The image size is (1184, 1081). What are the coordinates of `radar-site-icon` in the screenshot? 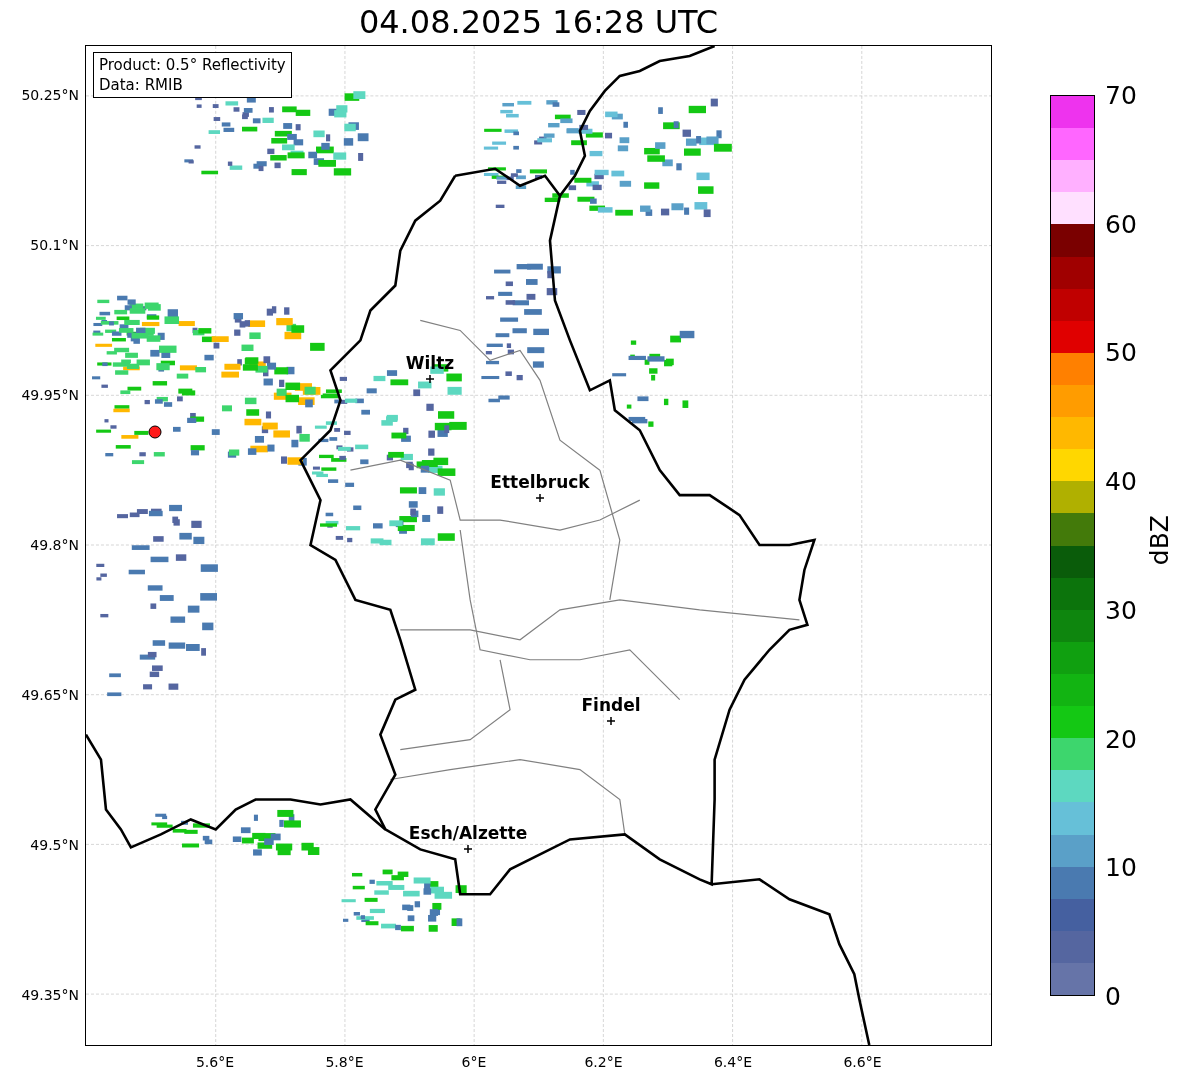 It's located at (155, 432).